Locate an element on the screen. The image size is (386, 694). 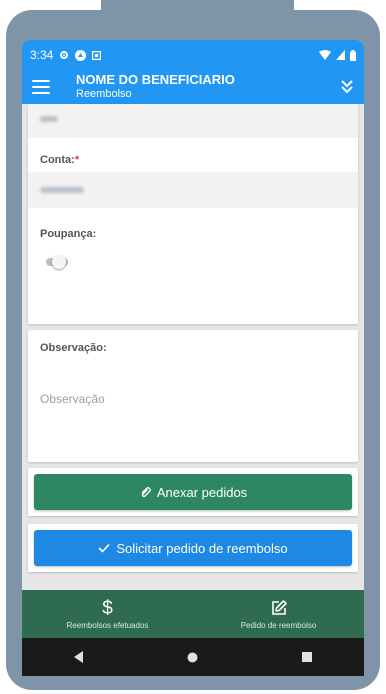
nav-item-reimbursement-request: Pedido de reembolso is located at coordinates (278, 614).